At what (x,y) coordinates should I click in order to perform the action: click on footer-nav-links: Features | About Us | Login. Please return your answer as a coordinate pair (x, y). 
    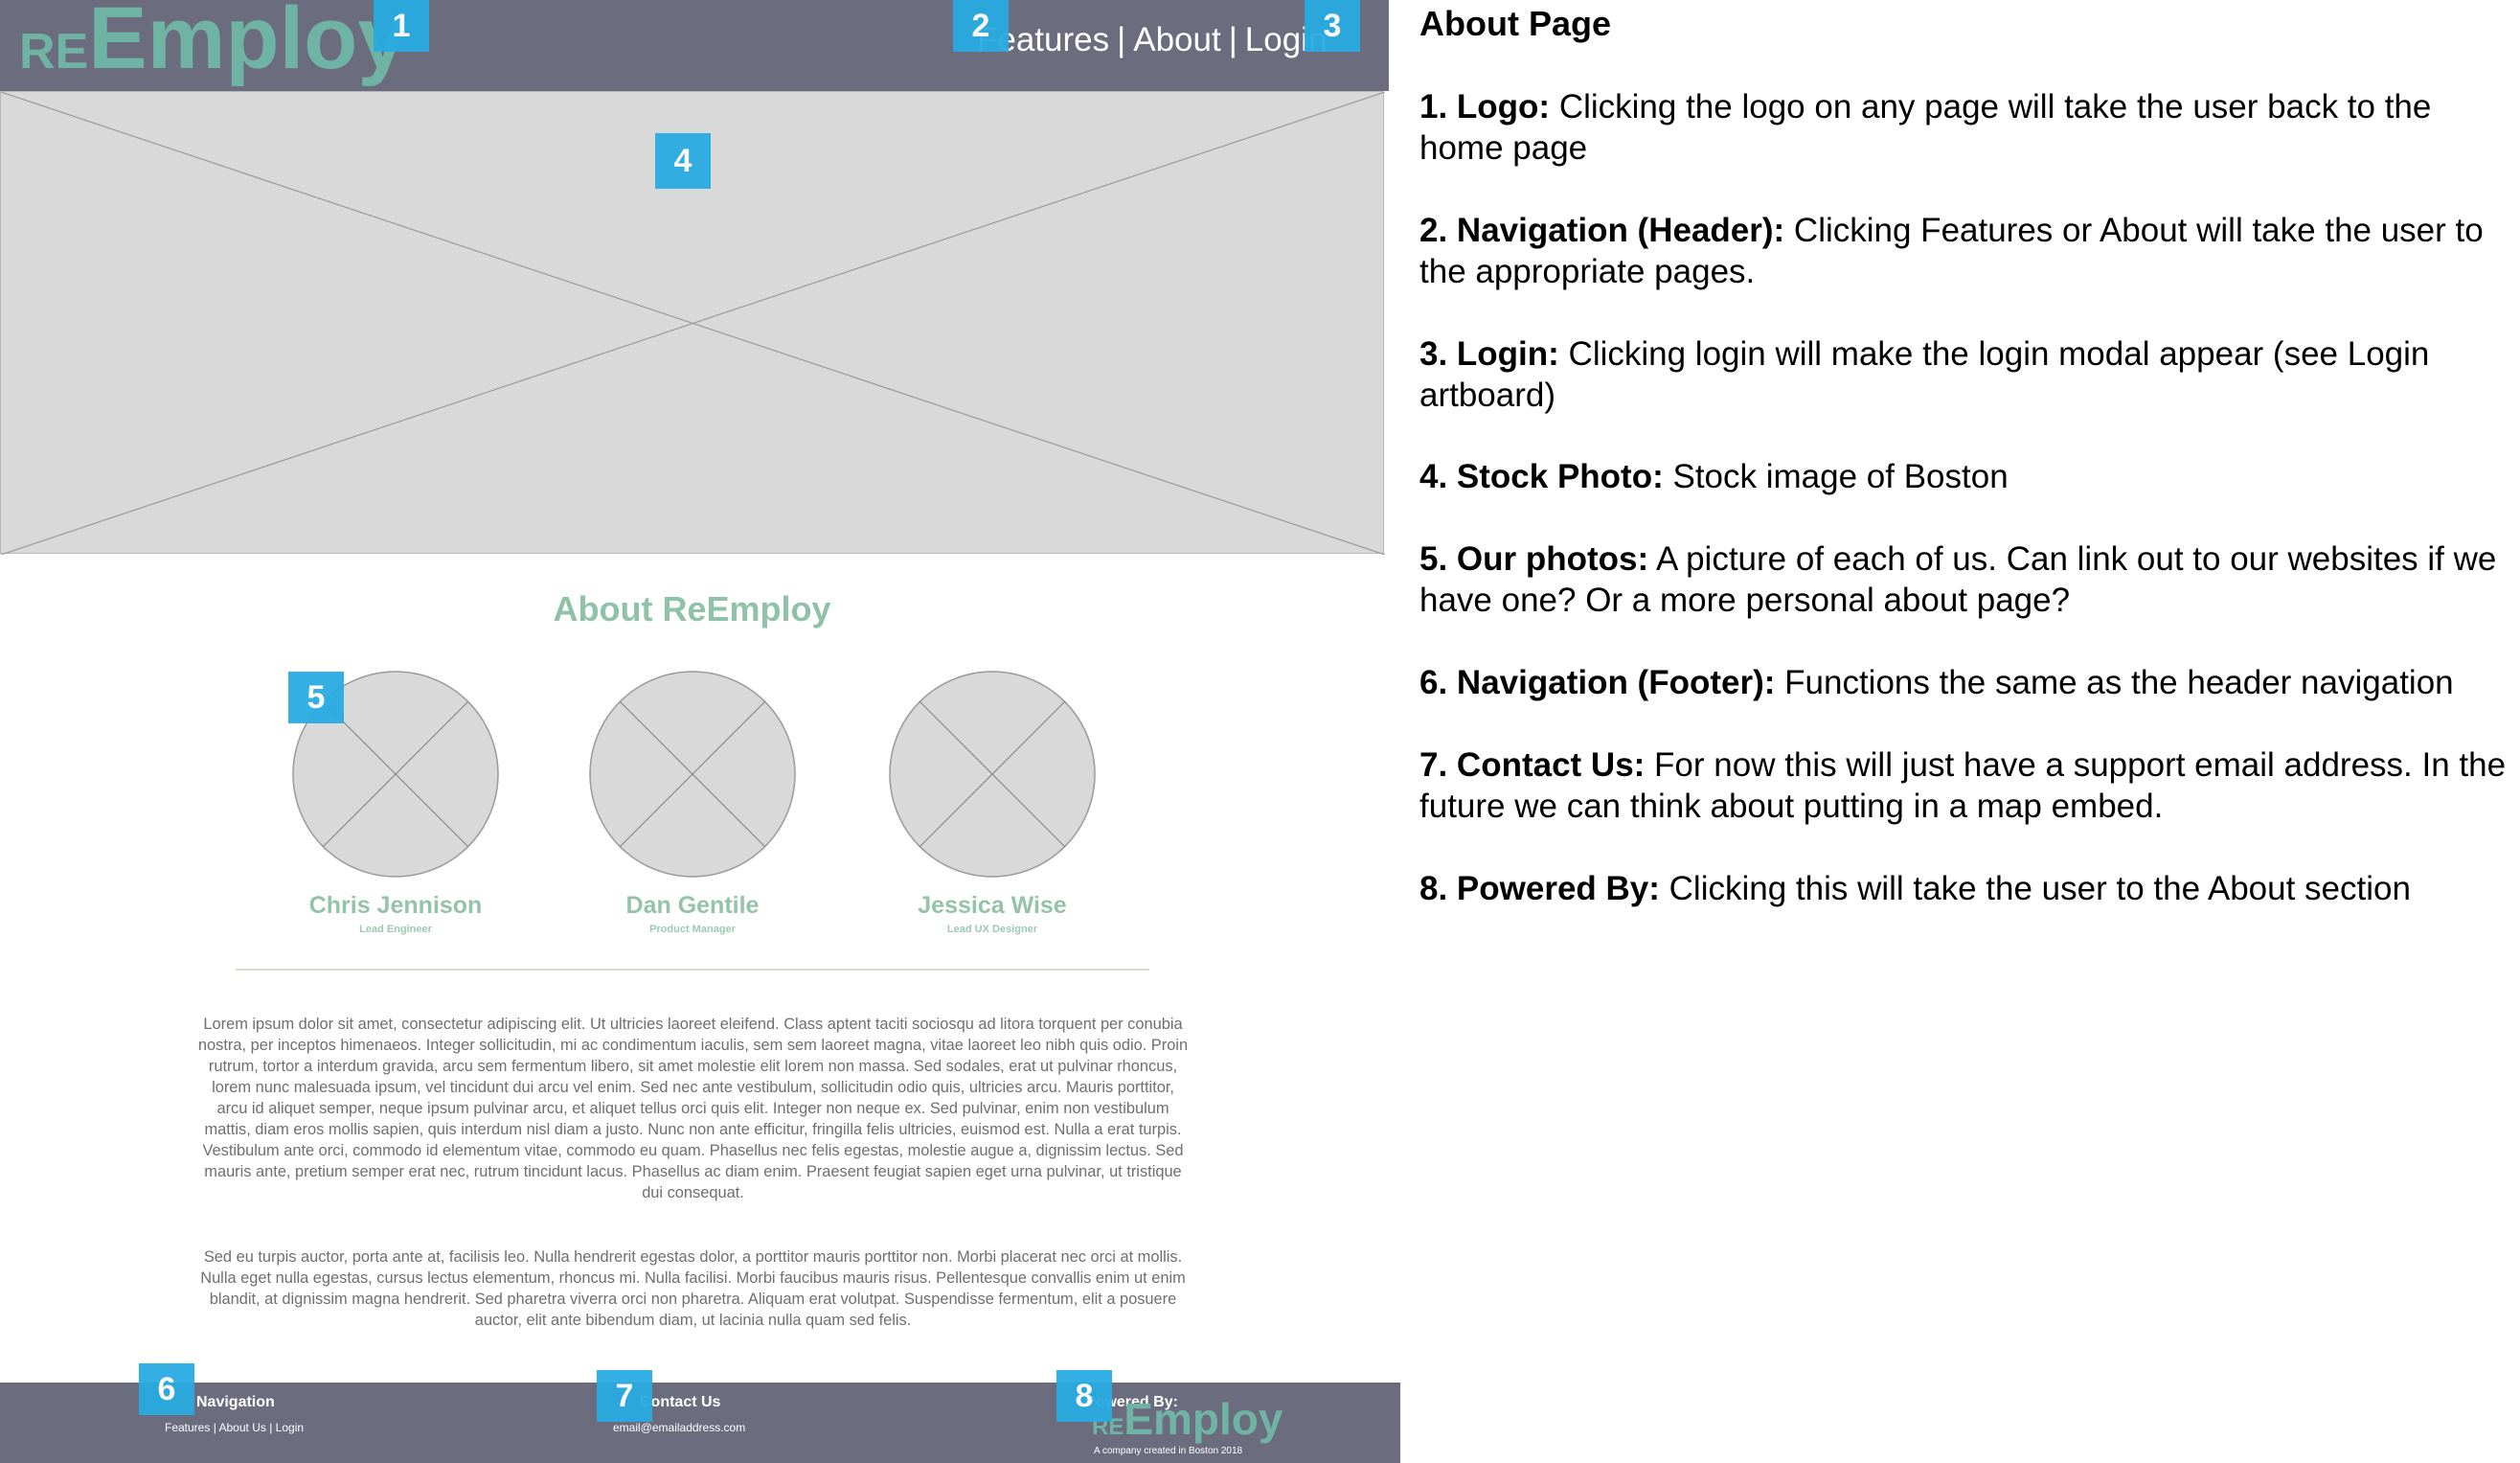
    Looking at the image, I should click on (234, 1427).